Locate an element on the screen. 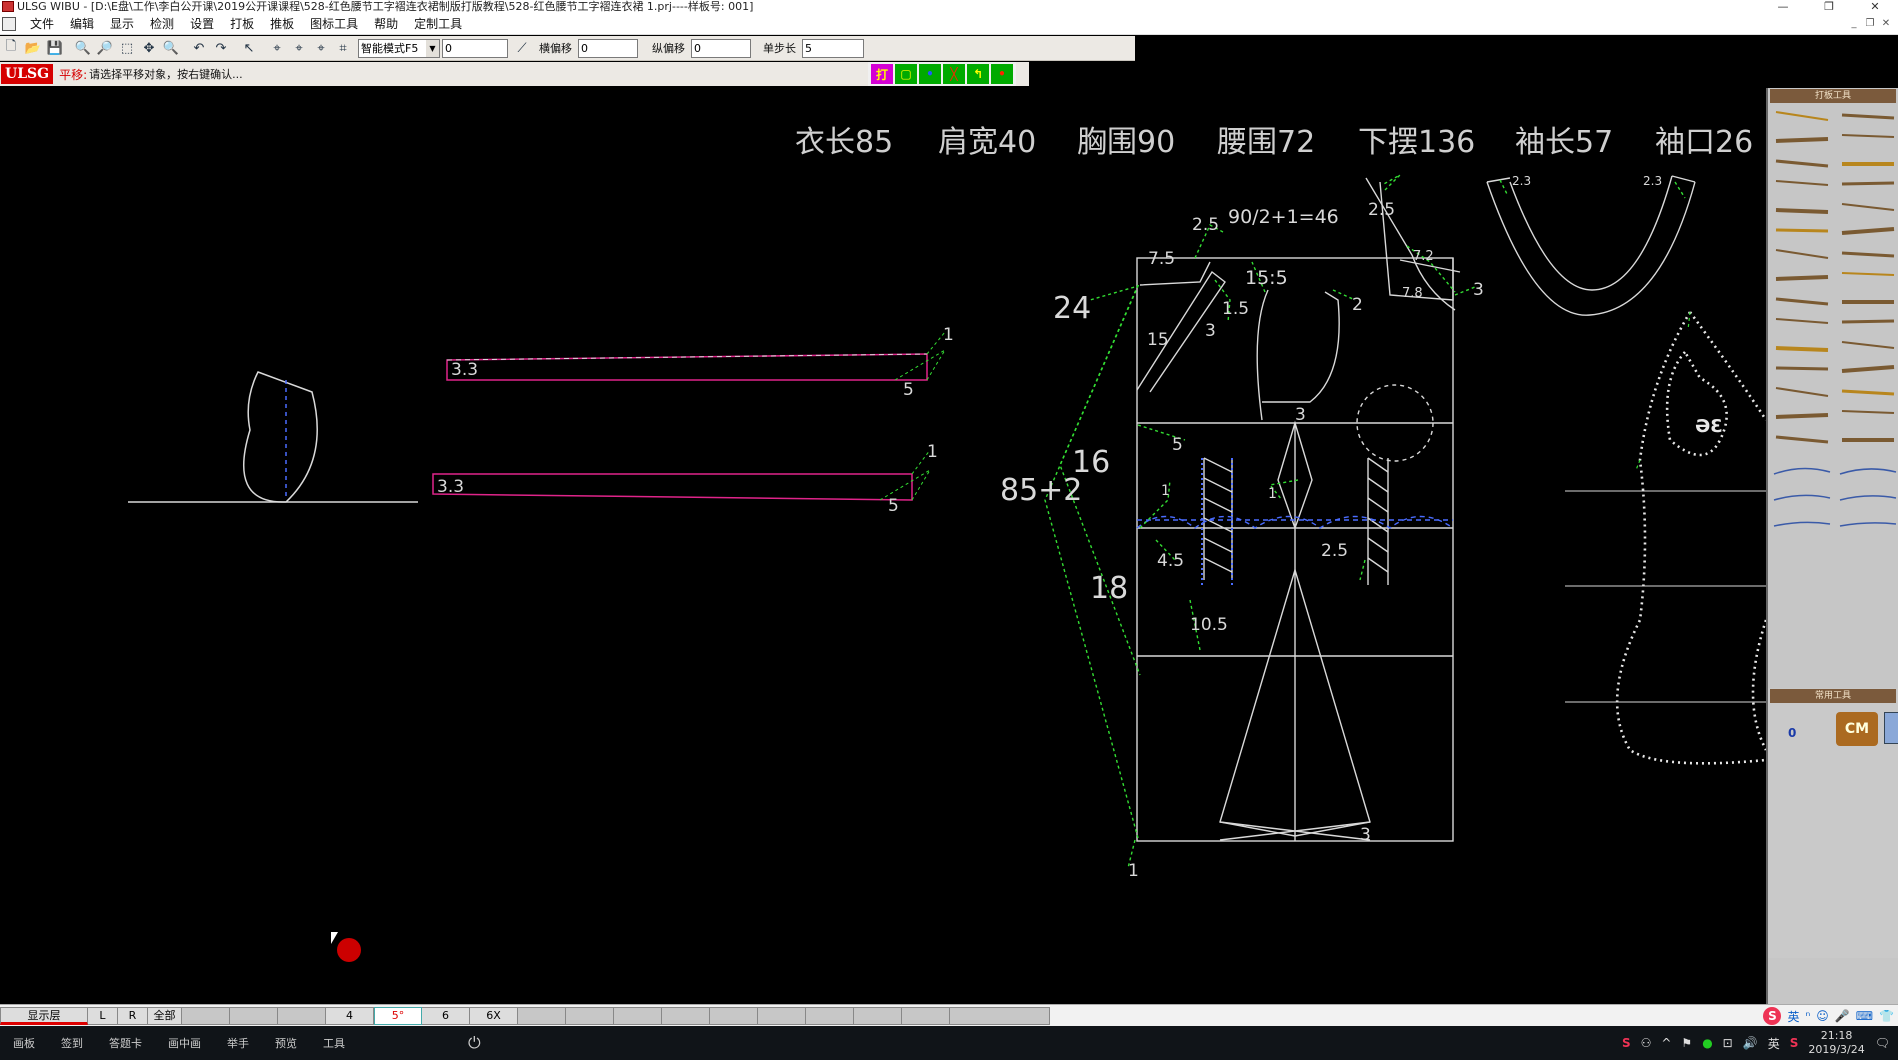 Image resolution: width=1898 pixels, height=1060 pixels. draw-mode-button-4: ↰ is located at coordinates (978, 74).